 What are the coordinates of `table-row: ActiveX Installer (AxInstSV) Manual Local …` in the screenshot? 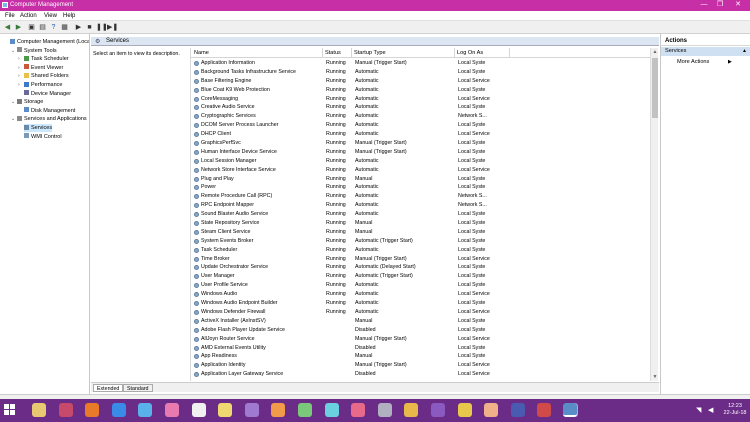 It's located at (420, 321).